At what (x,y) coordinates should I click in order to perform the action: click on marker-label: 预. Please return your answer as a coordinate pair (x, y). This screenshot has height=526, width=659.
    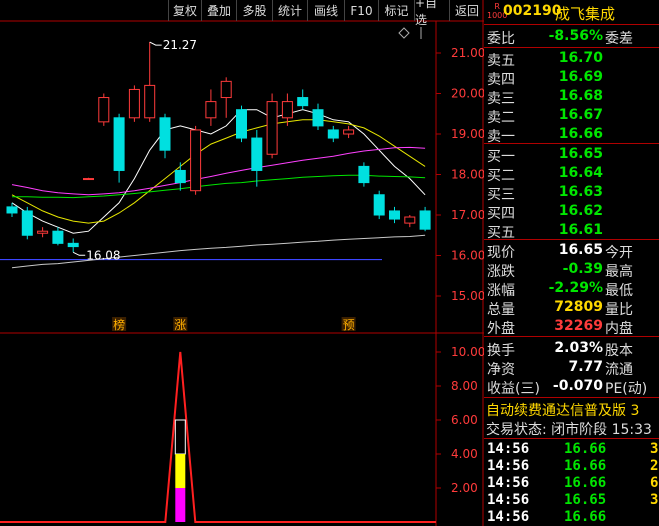
    Looking at the image, I should click on (349, 325).